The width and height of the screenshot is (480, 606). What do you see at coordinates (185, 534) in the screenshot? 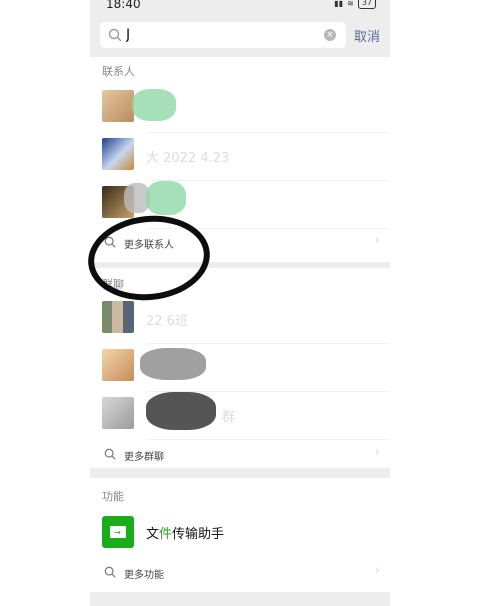
I see `file-transfer-name: 文件传输助手` at bounding box center [185, 534].